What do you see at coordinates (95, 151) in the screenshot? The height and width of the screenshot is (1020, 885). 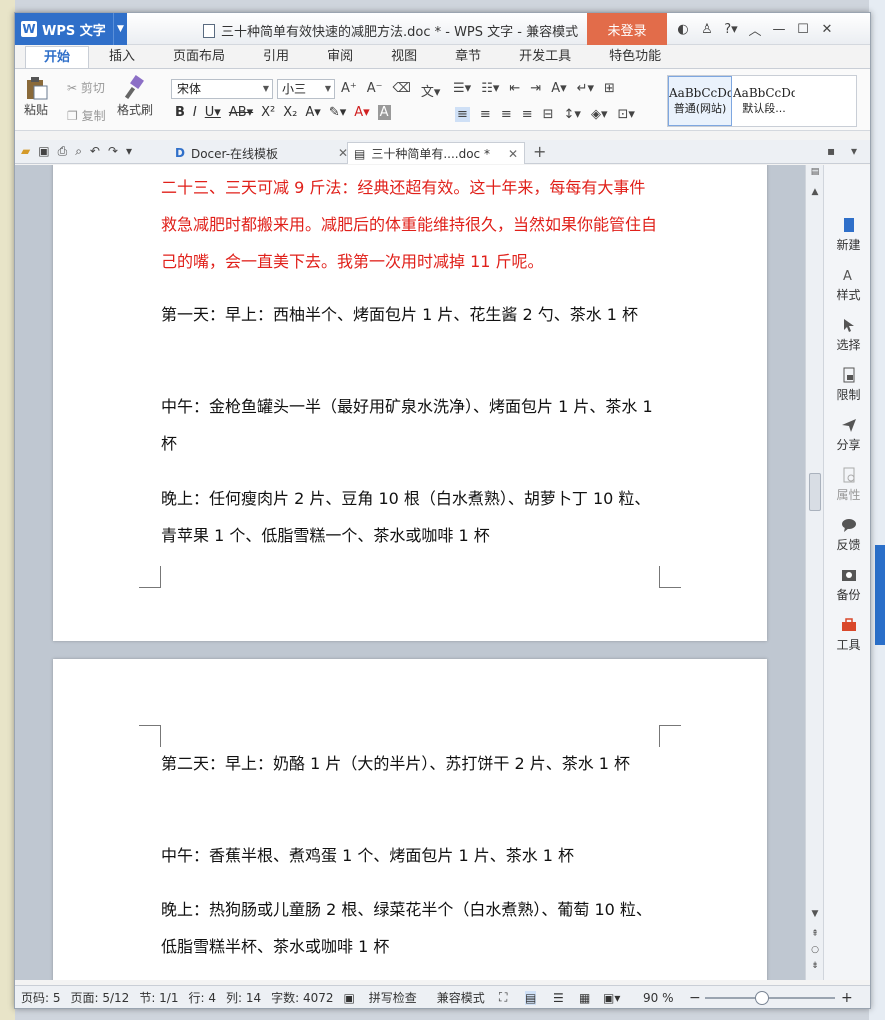 I see `undo-icon: ↶` at bounding box center [95, 151].